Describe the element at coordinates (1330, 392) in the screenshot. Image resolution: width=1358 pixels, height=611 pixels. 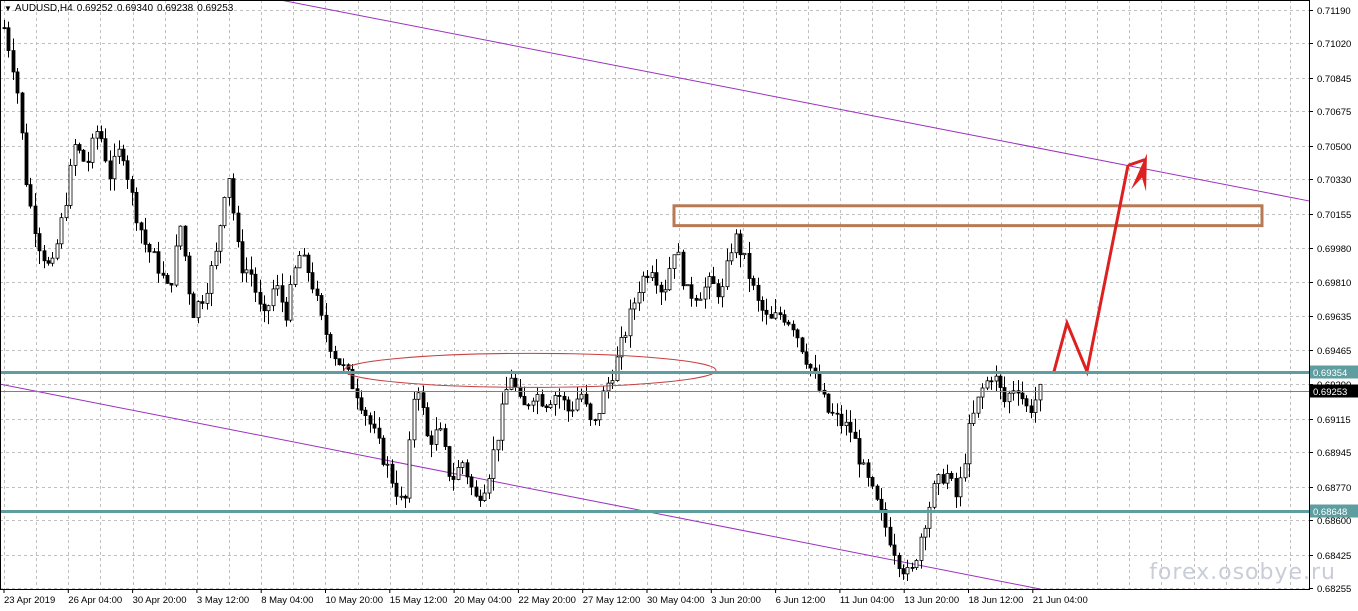
I see `current-price-label: 0.69253` at that location.